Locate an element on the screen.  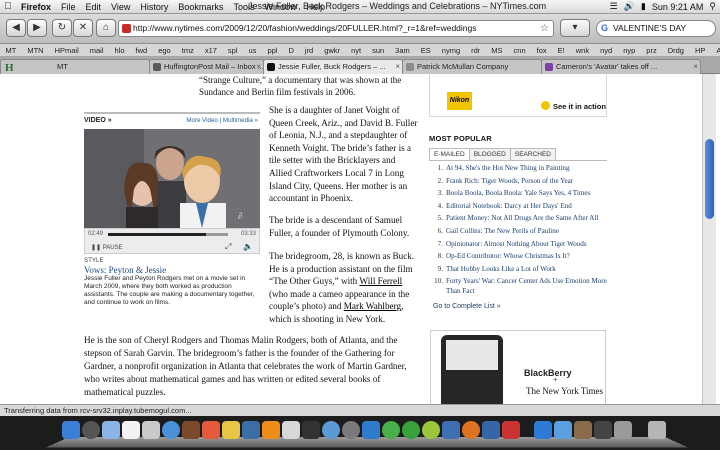
bookmark-item: nymg is located at coordinates (450, 50).